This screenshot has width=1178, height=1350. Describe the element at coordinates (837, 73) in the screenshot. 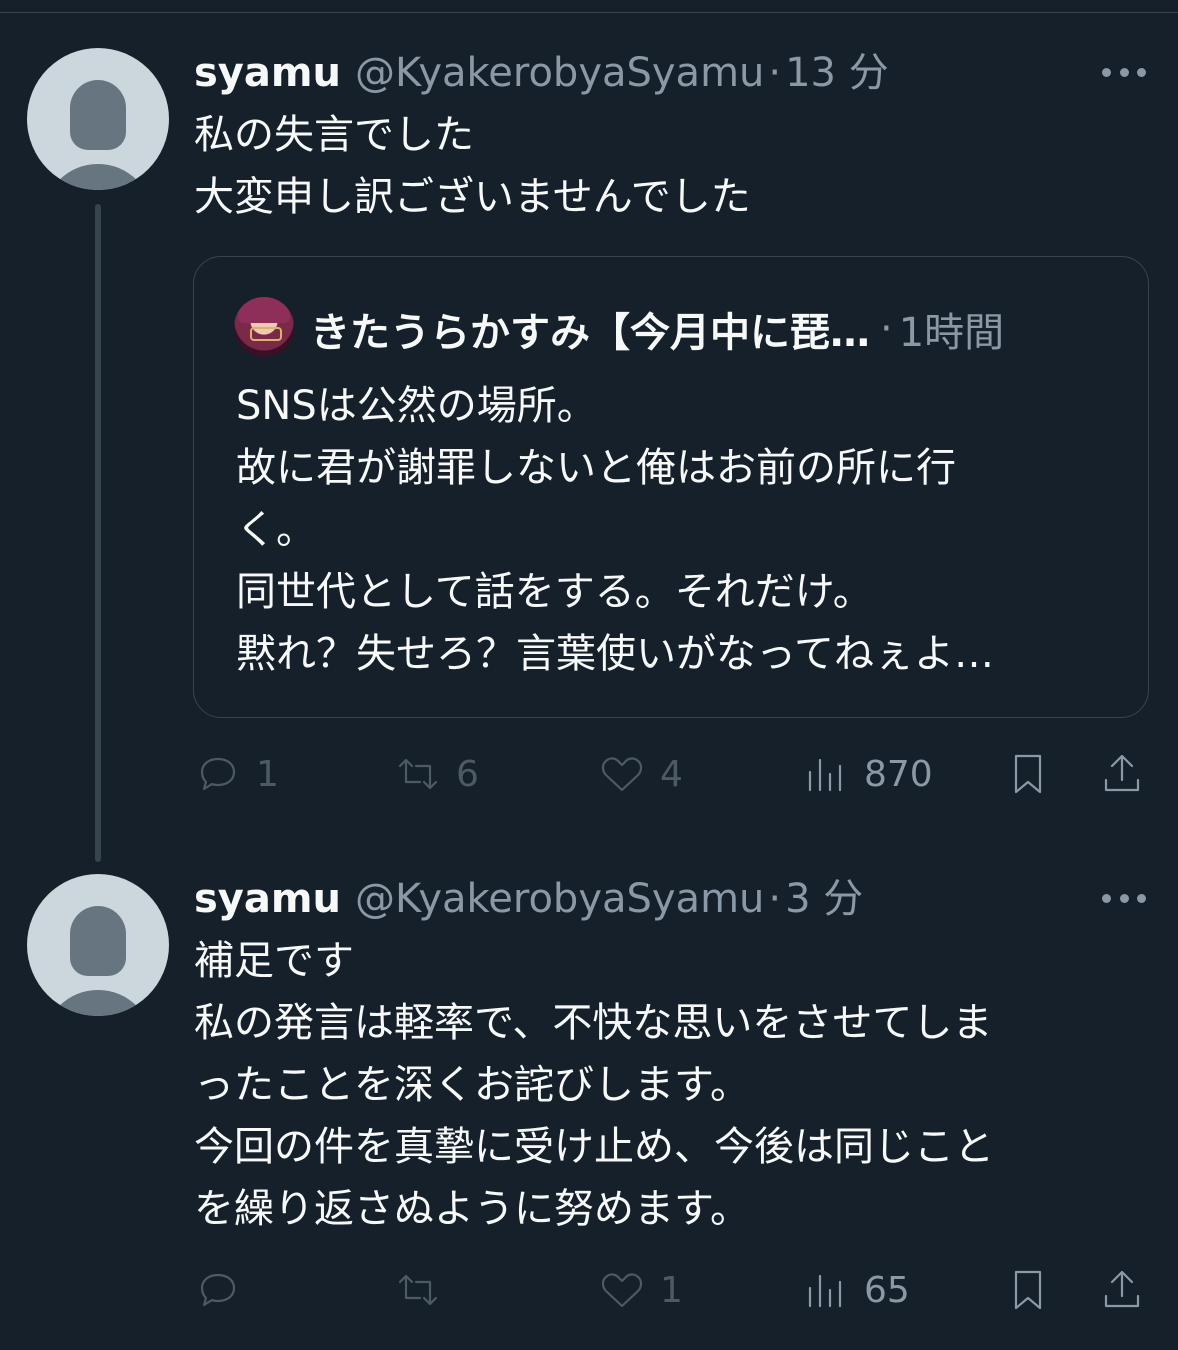

I see `timestamp: 13 分` at that location.